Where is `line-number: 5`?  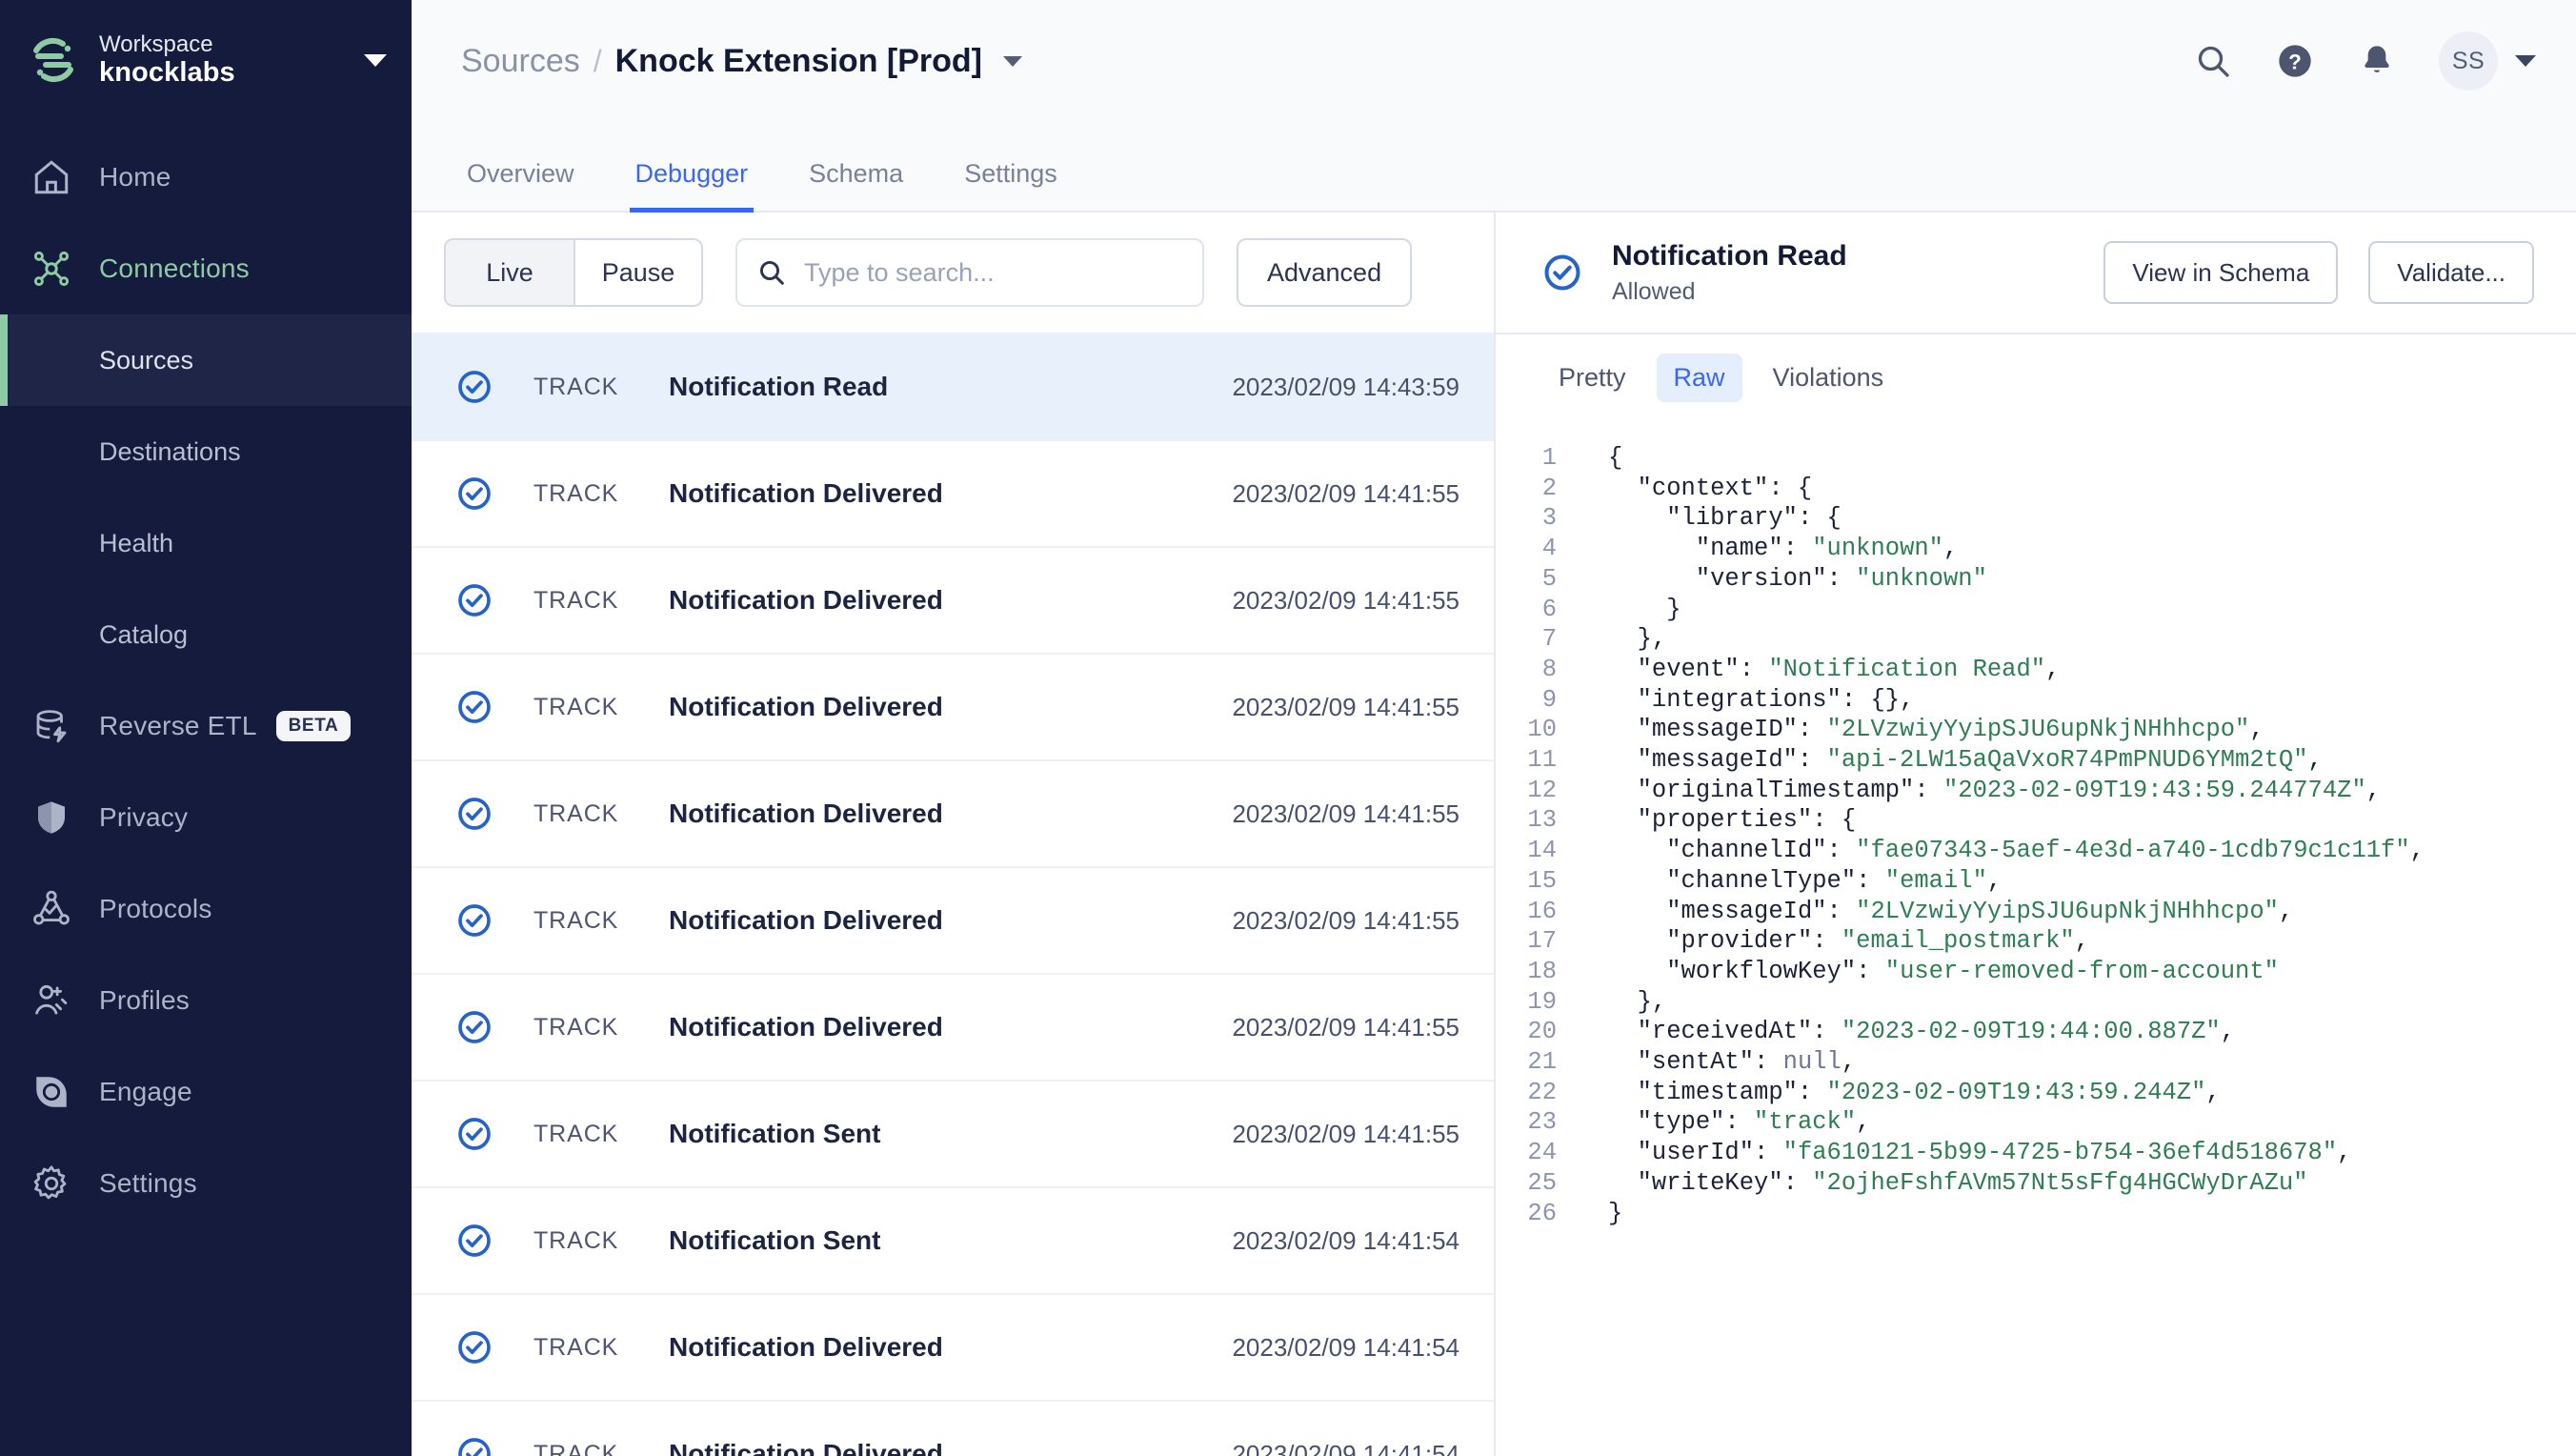
line-number: 5 is located at coordinates (1549, 578).